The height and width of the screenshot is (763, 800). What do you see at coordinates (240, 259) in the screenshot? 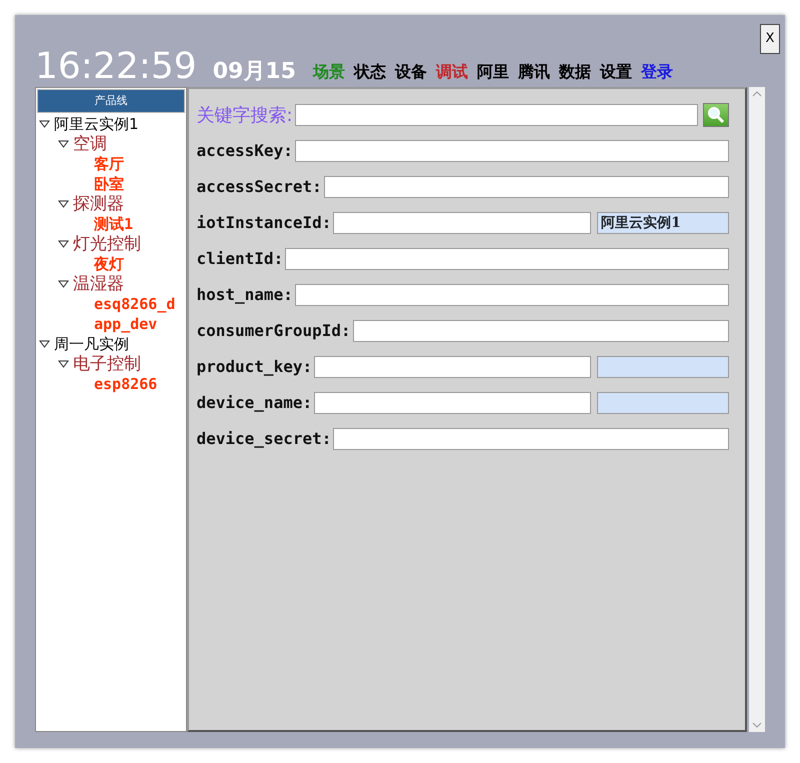
I see `field-label: clientId:` at bounding box center [240, 259].